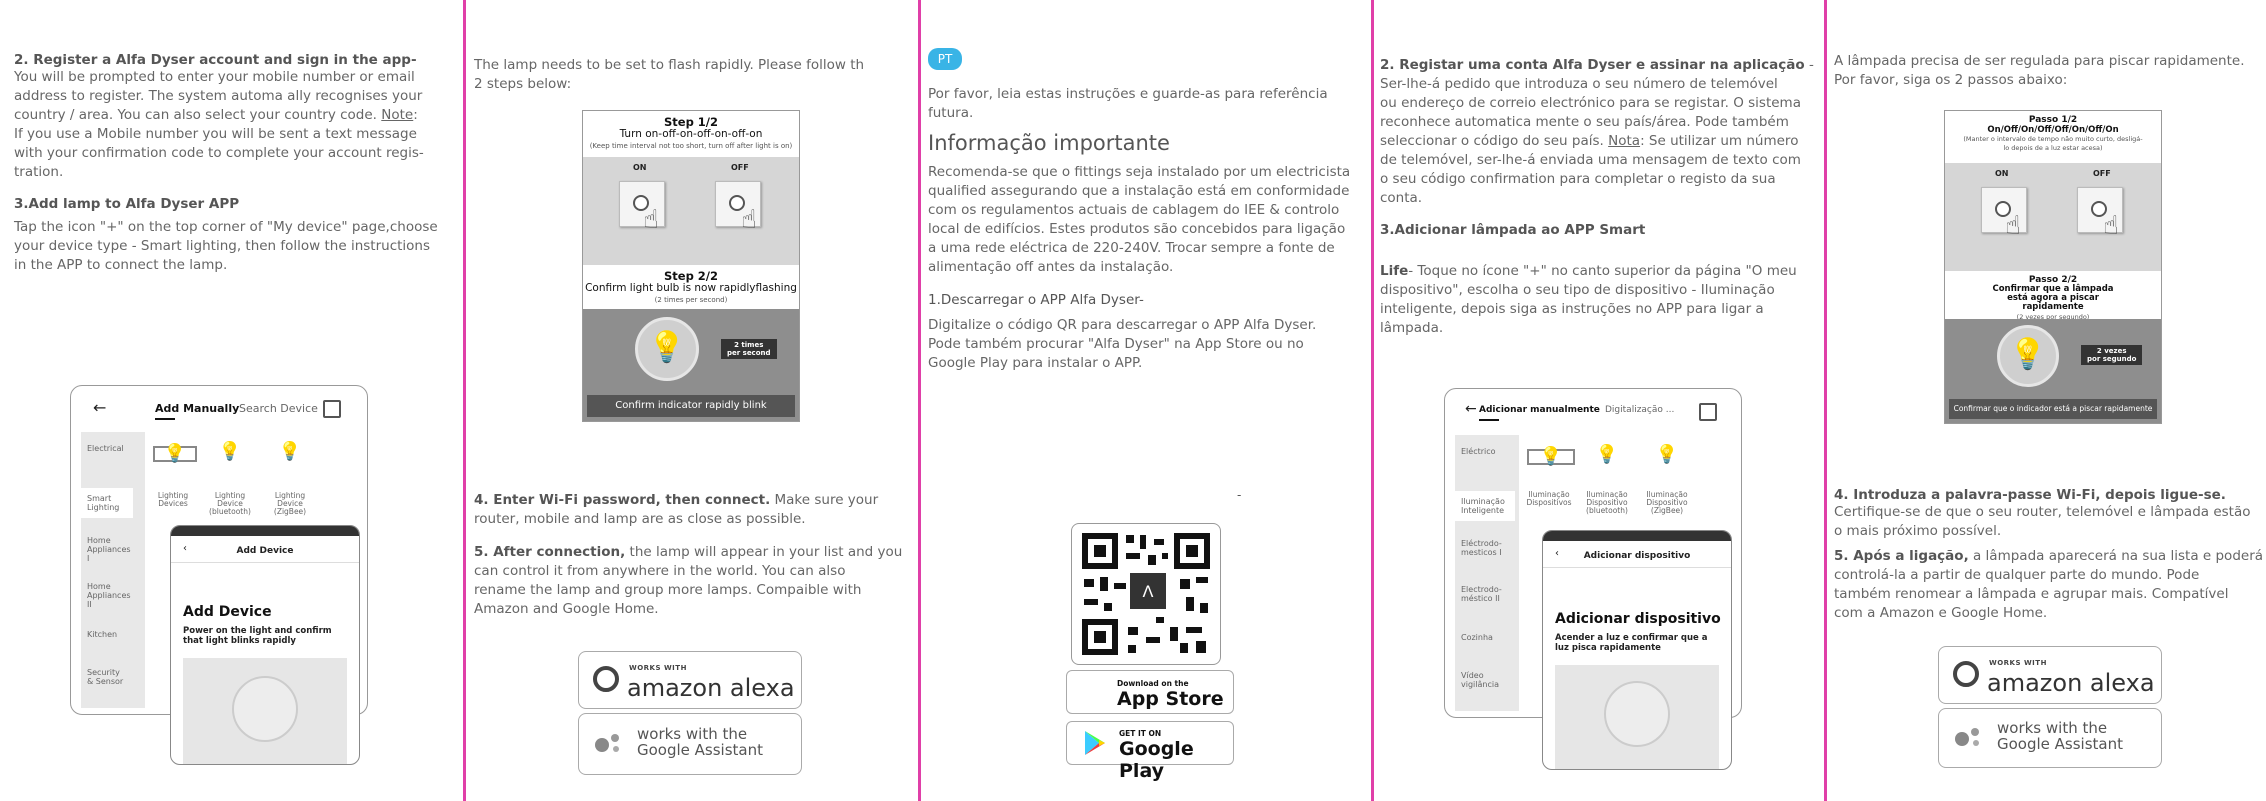  What do you see at coordinates (1918, 531) in the screenshot?
I see `text-line: o mais próximo possível.` at bounding box center [1918, 531].